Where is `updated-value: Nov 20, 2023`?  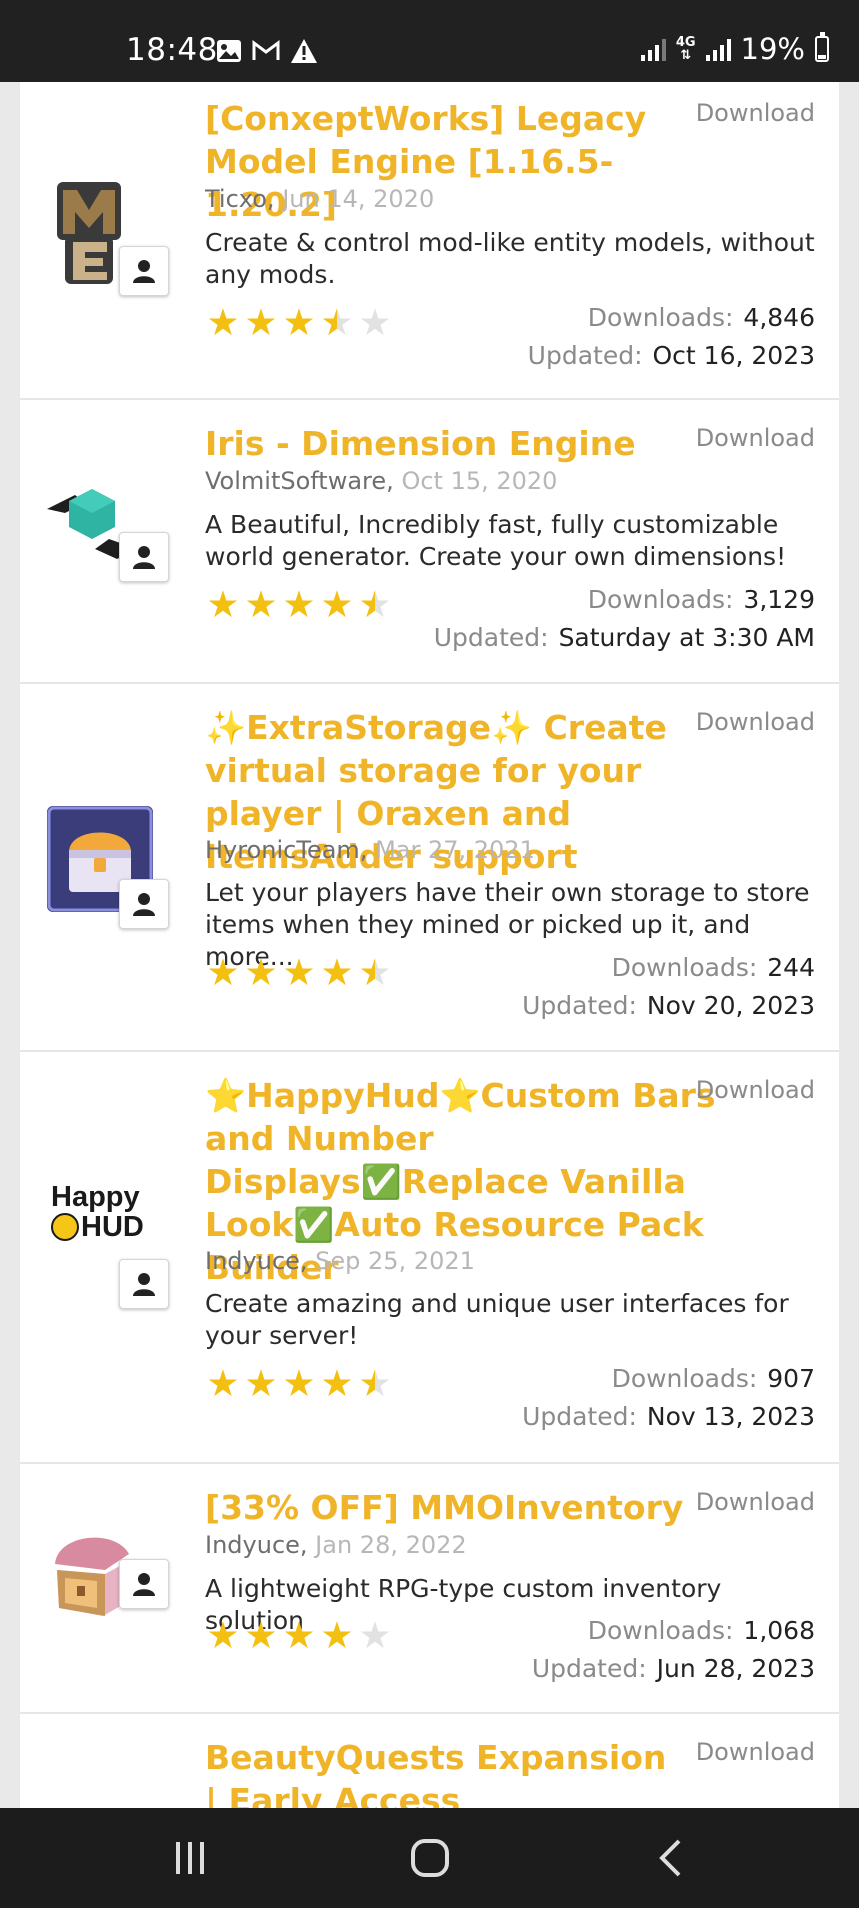
updated-value: Nov 20, 2023 is located at coordinates (730, 1005).